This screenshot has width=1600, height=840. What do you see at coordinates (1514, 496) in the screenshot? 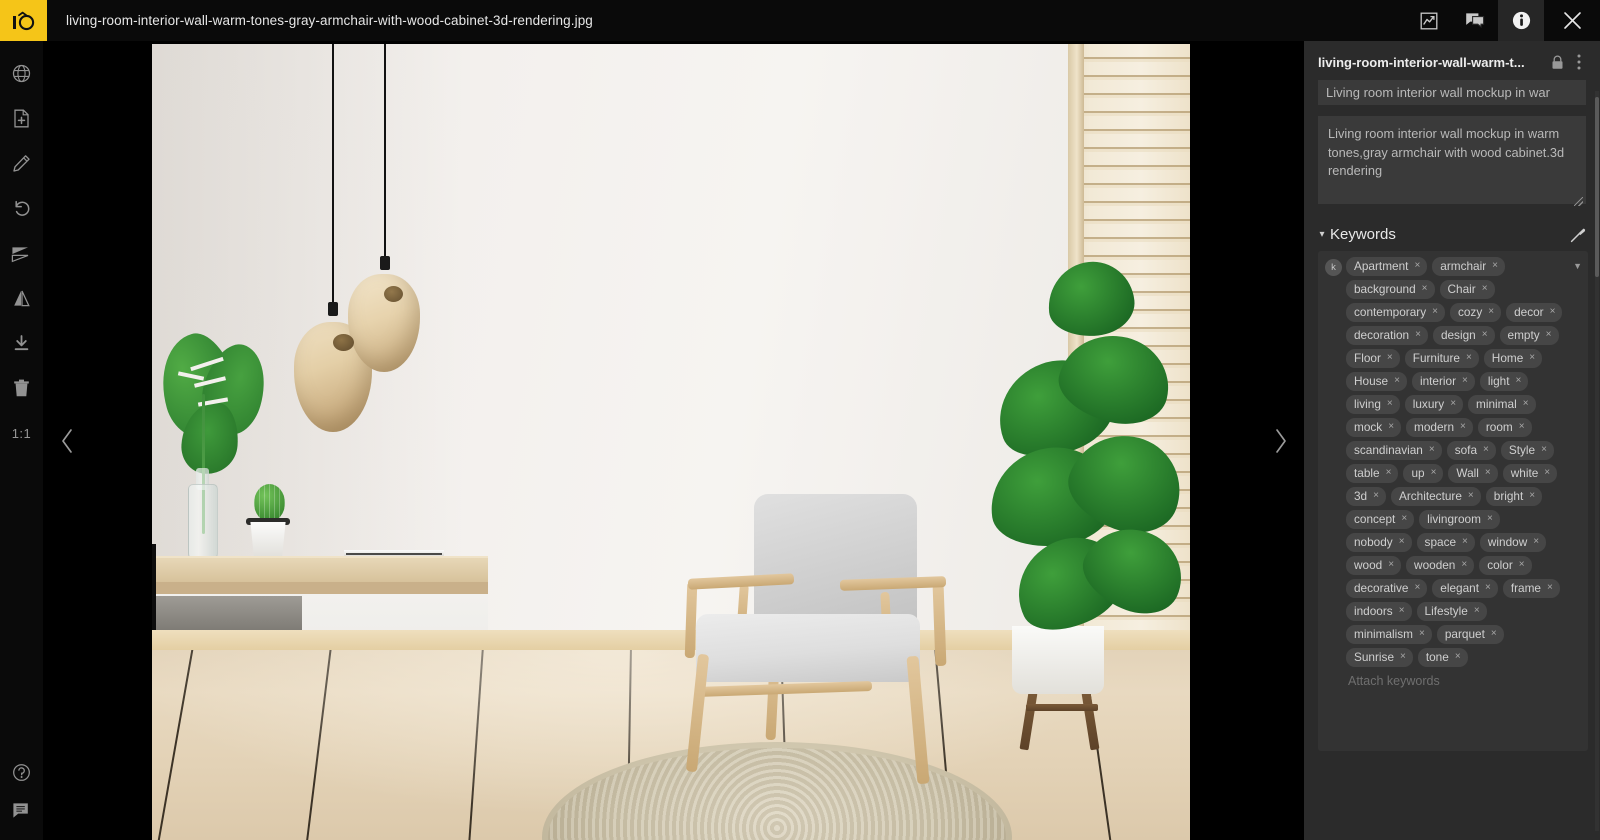
I see `keyword-chip: bright ×` at bounding box center [1514, 496].